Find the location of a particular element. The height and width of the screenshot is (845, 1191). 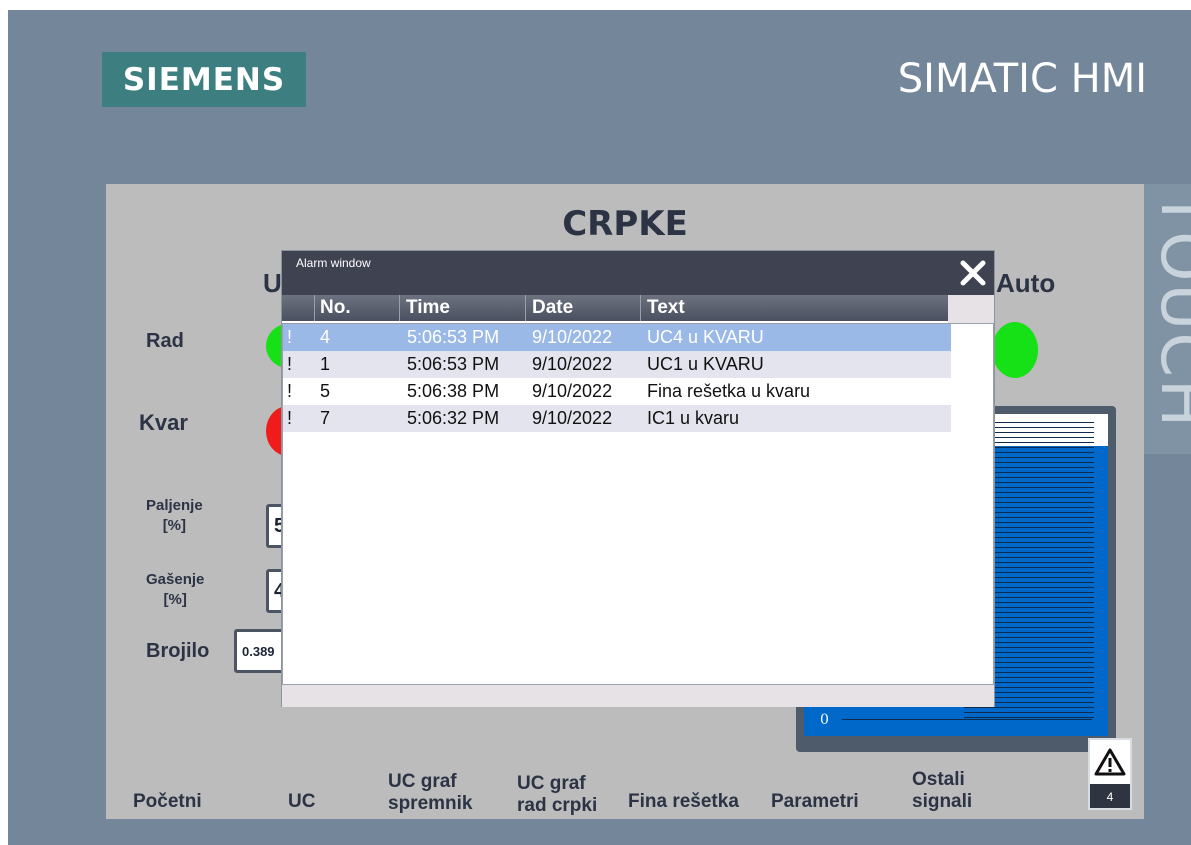

nav-parametri-button: Parametri is located at coordinates (815, 802).